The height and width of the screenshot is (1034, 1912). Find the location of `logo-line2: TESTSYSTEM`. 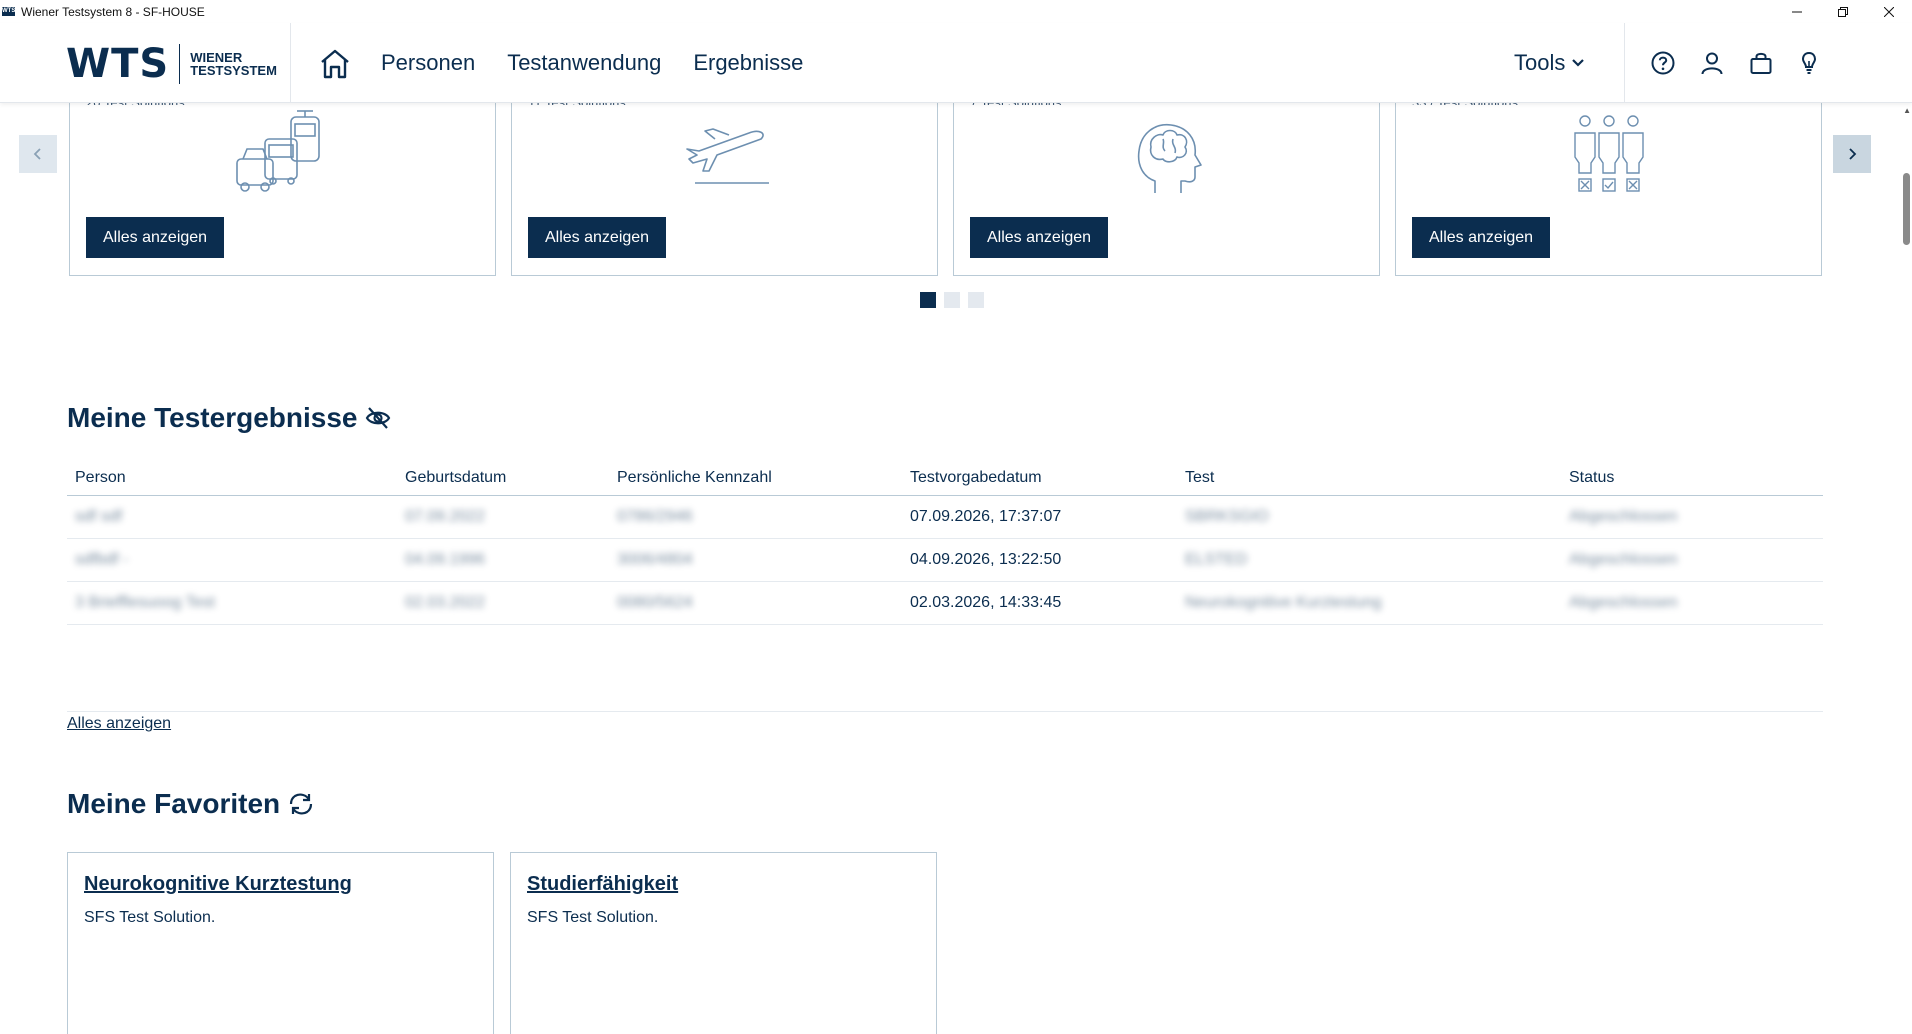

logo-line2: TESTSYSTEM is located at coordinates (233, 70).